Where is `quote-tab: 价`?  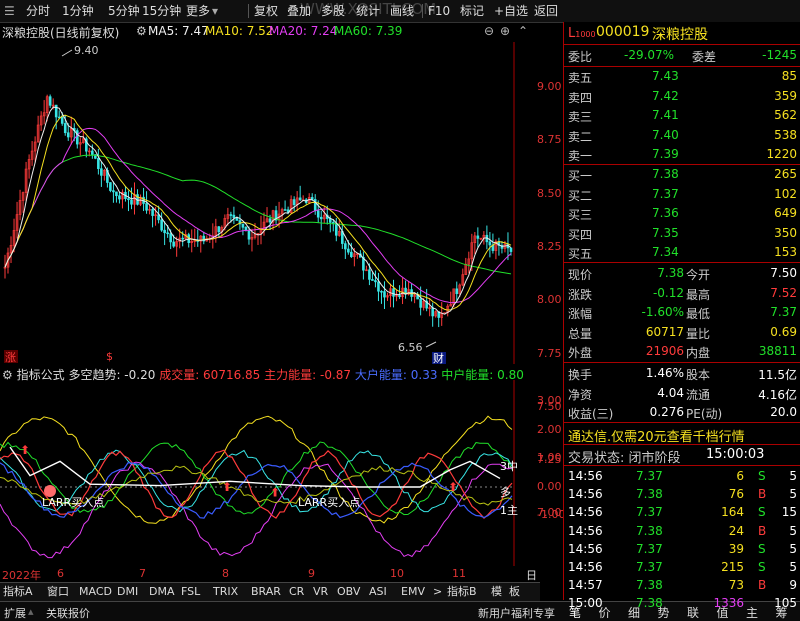
quote-tab: 价 is located at coordinates (605, 612).